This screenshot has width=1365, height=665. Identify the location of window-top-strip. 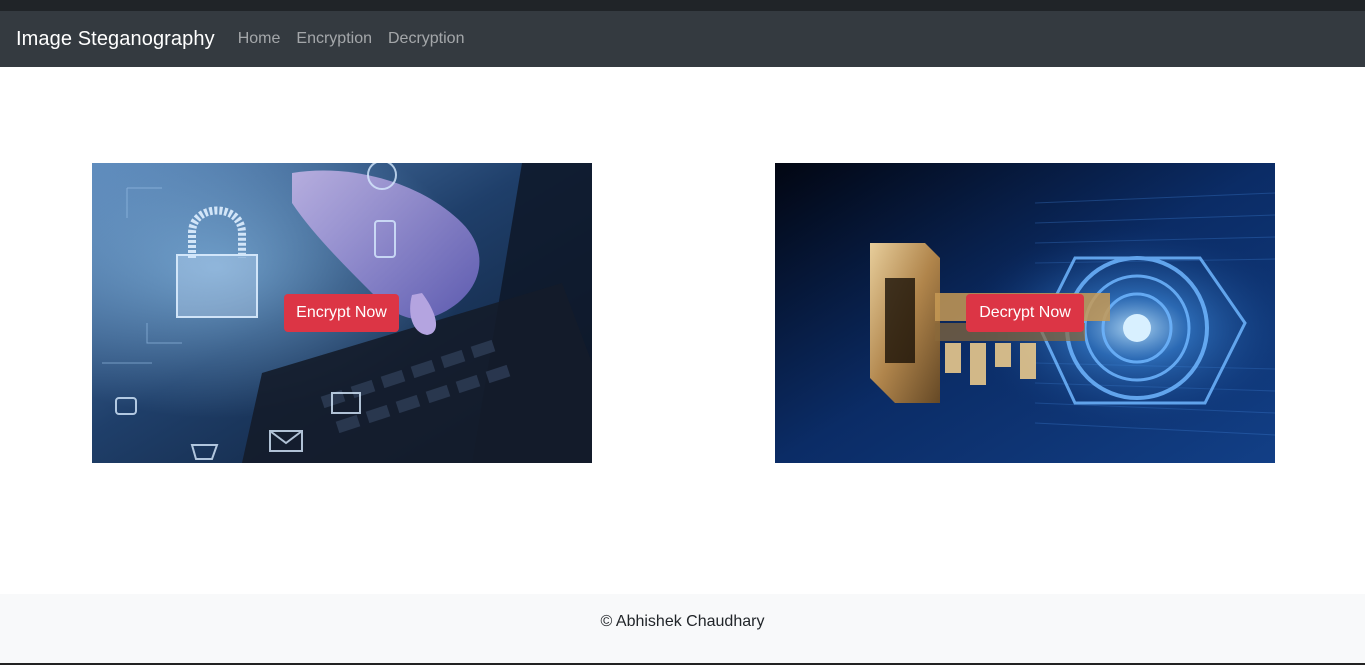
(682, 5).